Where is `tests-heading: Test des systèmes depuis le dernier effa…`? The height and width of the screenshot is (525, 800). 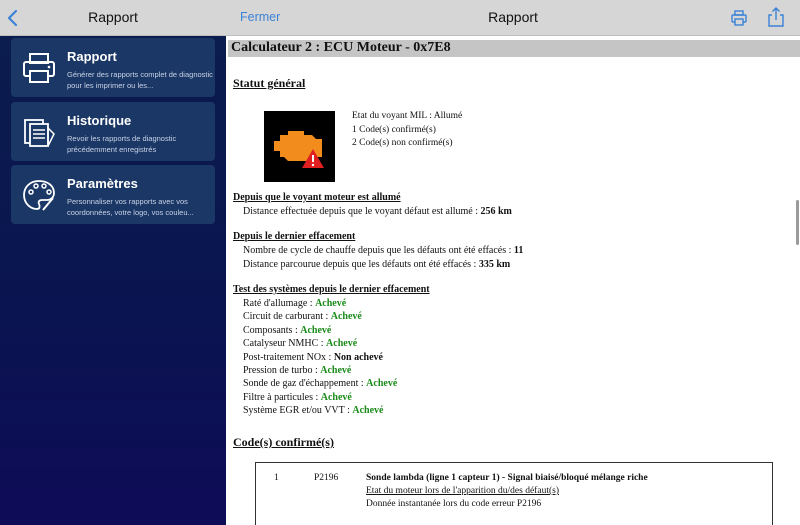
tests-heading: Test des systèmes depuis le dernier effa… is located at coordinates (331, 289).